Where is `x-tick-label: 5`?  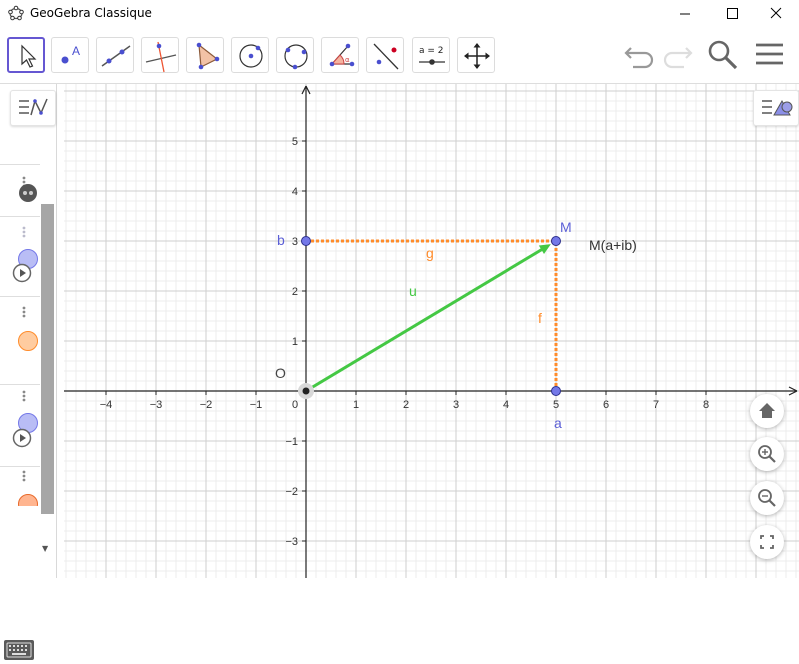
x-tick-label: 5 is located at coordinates (556, 405).